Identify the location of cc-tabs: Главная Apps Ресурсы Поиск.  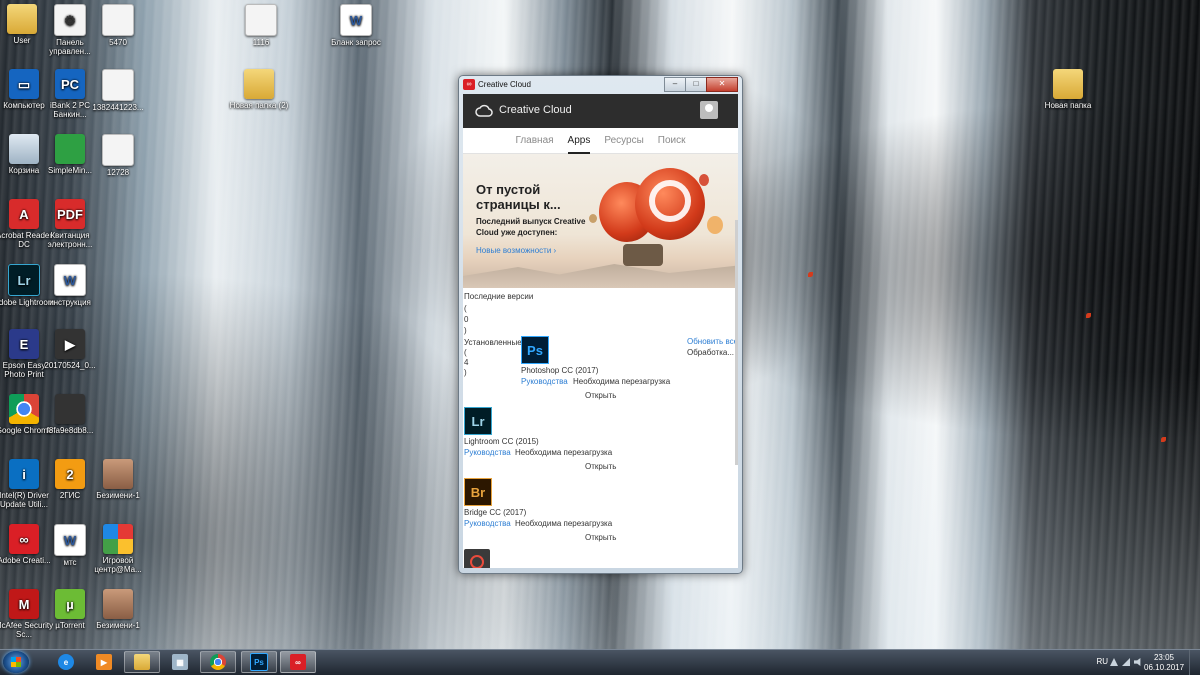
(600, 141).